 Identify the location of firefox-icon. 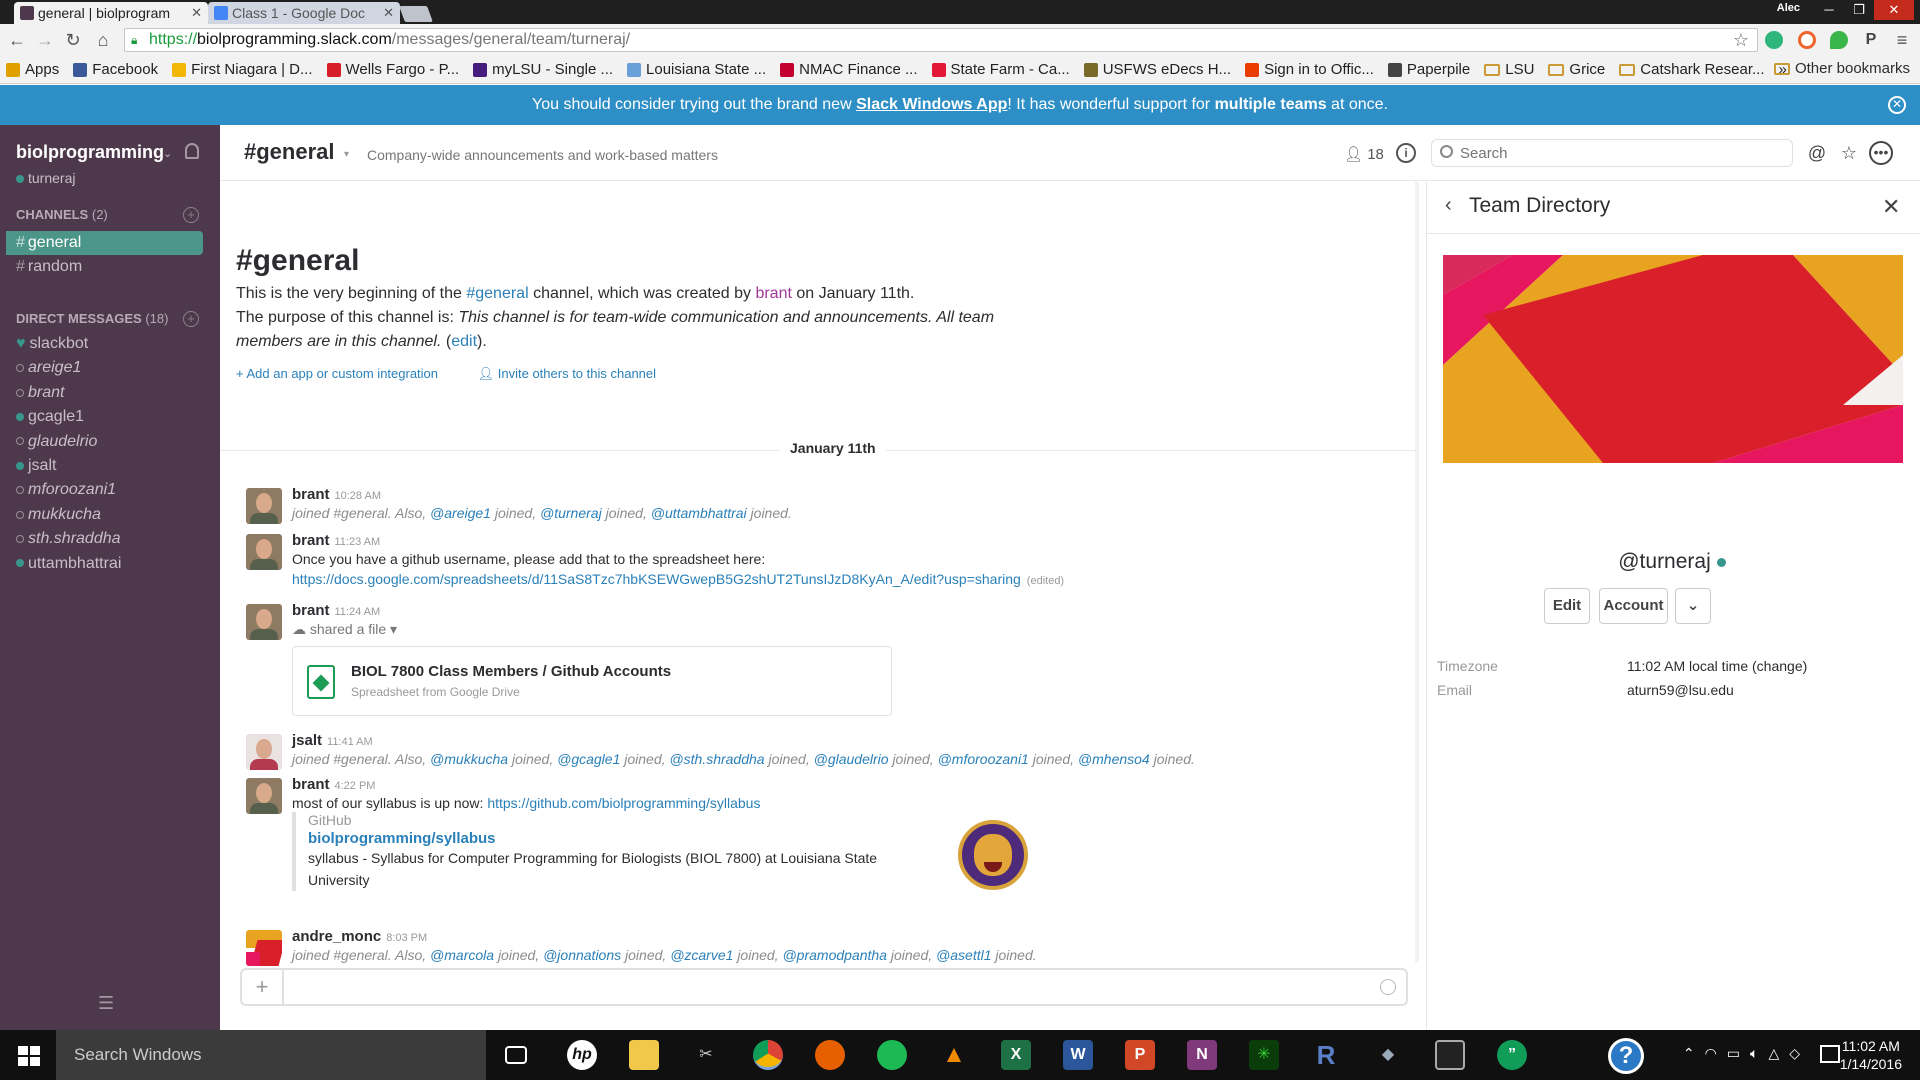
(830, 1055).